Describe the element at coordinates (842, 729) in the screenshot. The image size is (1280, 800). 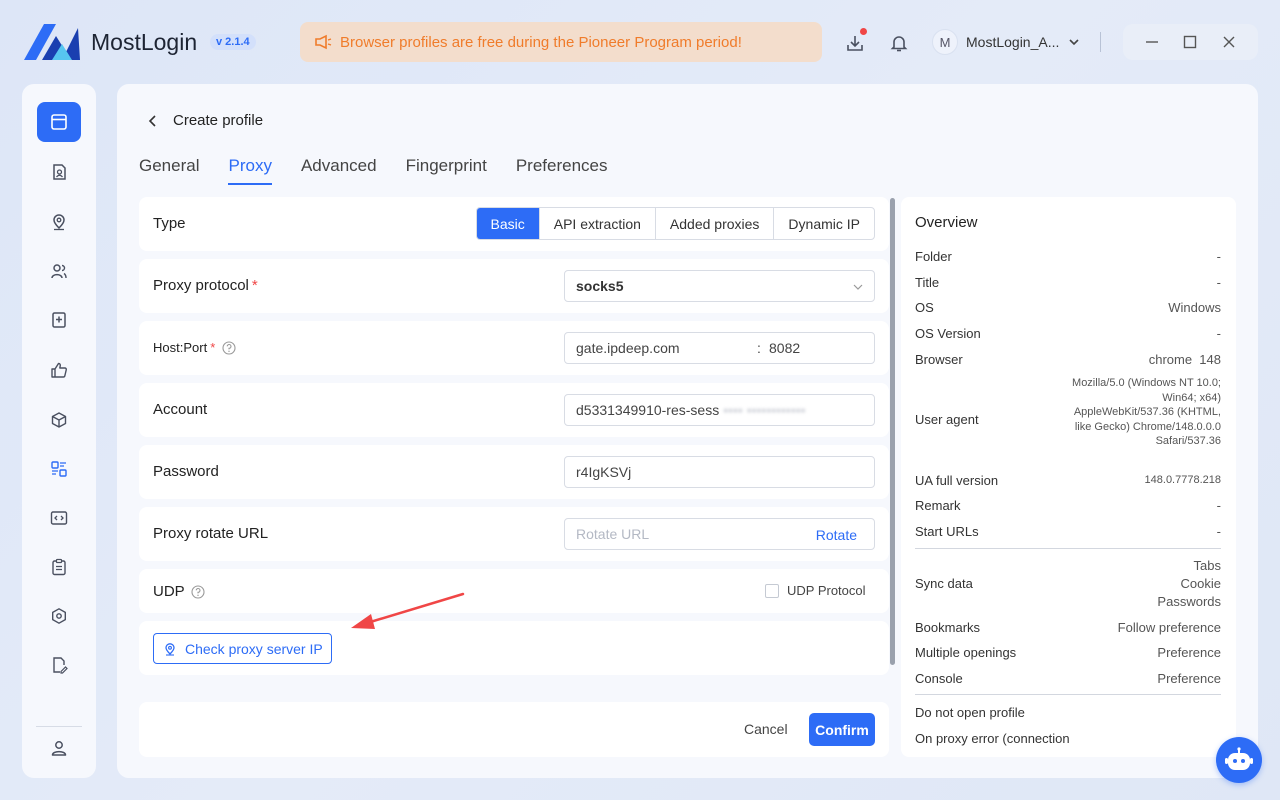
I see `confirm-button: Confirm` at that location.